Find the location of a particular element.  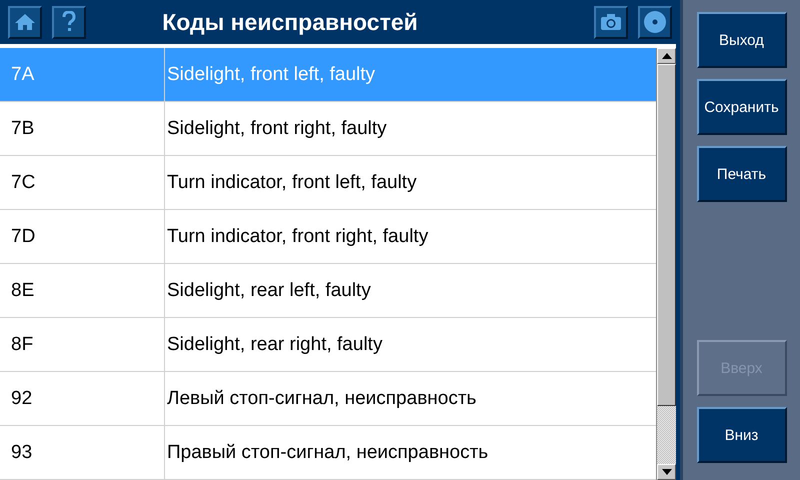

fault-code: 8F is located at coordinates (82, 344).